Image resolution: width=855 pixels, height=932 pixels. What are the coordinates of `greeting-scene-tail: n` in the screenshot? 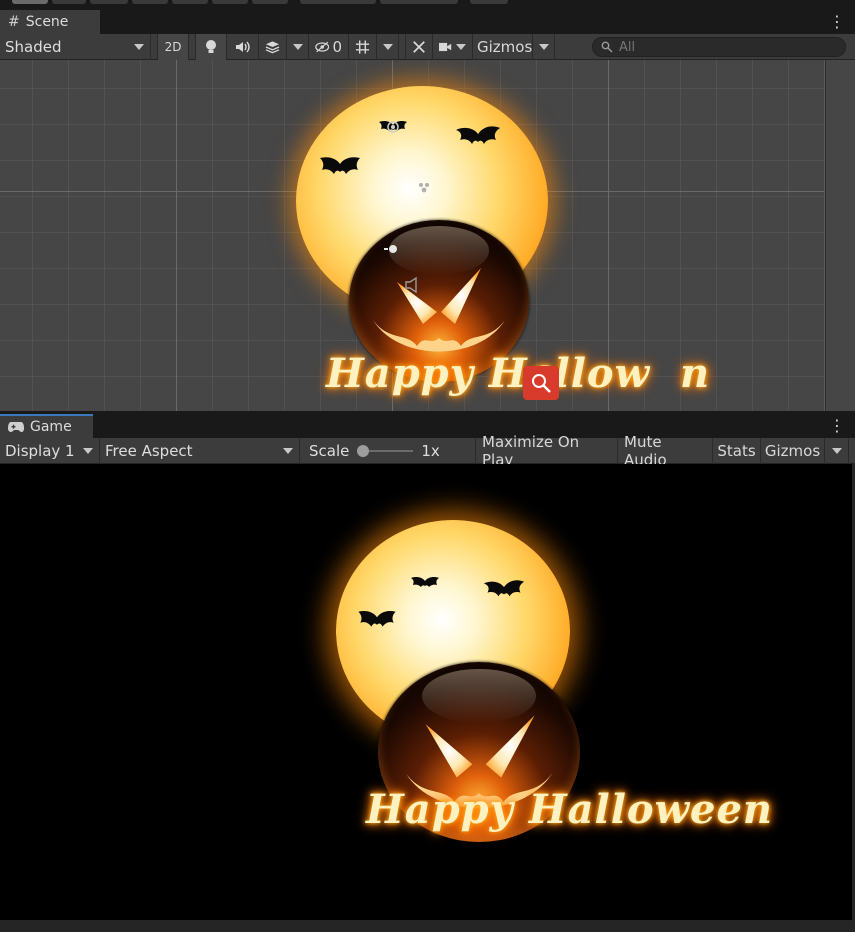 It's located at (695, 373).